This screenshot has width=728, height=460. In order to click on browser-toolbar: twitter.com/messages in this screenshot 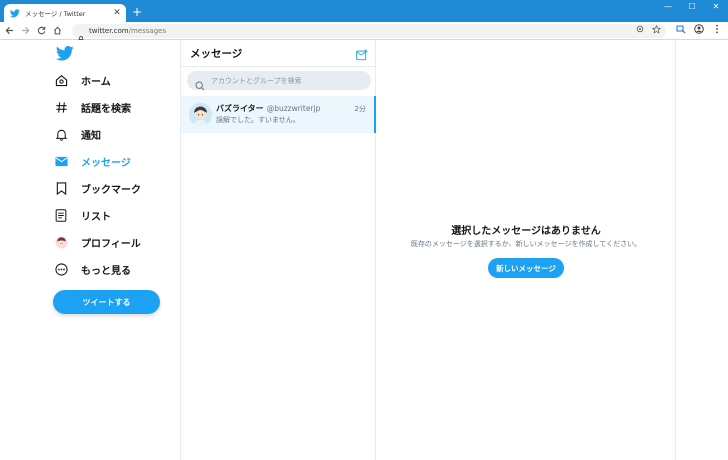, I will do `click(364, 32)`.